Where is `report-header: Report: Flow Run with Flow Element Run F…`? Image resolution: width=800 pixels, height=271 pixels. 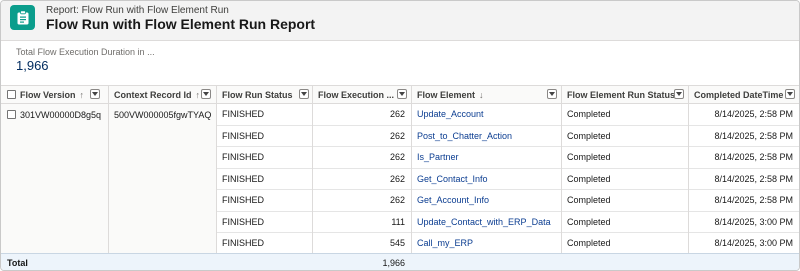
report-header: Report: Flow Run with Flow Element Run F… is located at coordinates (400, 21).